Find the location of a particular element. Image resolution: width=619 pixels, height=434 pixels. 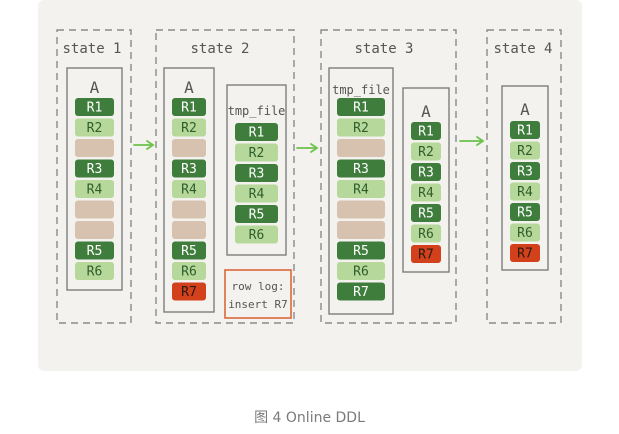

table-tmp-file-state-2: tmp_file R1 R2 R3 R4 R5 R6 is located at coordinates (256, 170).